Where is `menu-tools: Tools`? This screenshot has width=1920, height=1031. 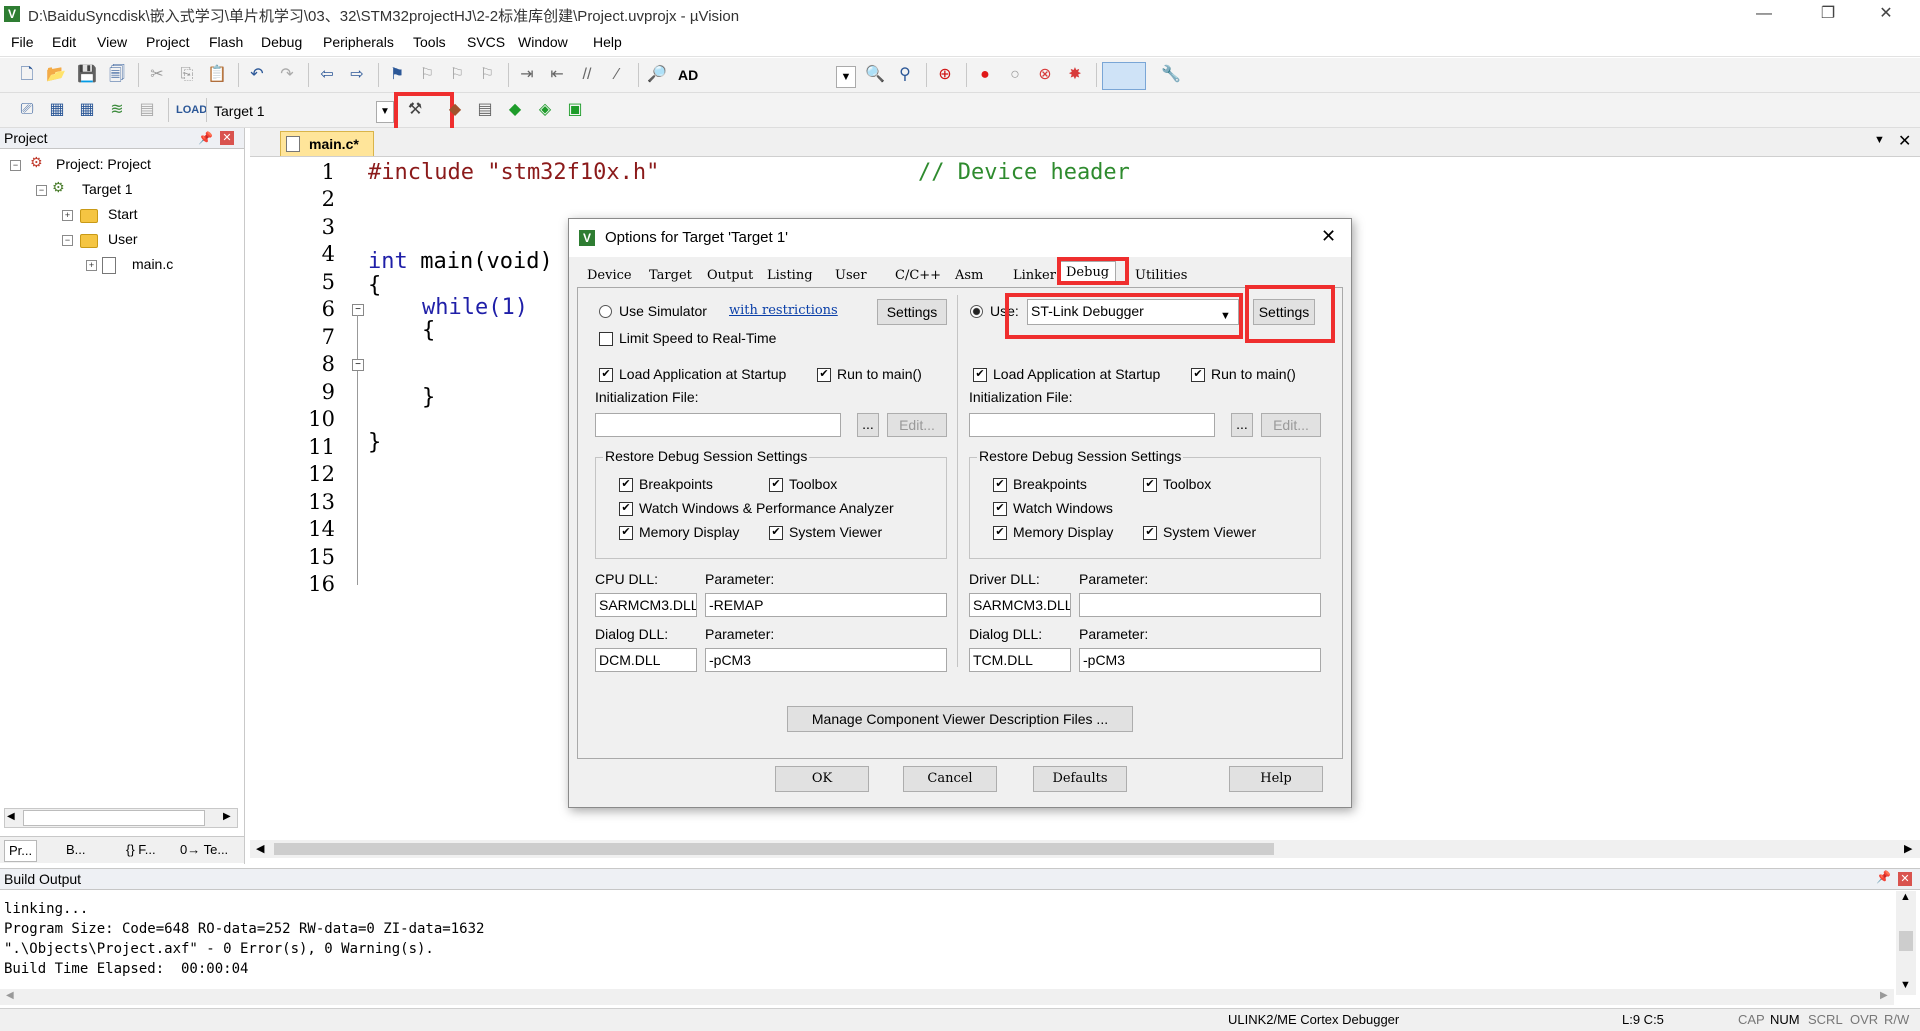 menu-tools: Tools is located at coordinates (429, 42).